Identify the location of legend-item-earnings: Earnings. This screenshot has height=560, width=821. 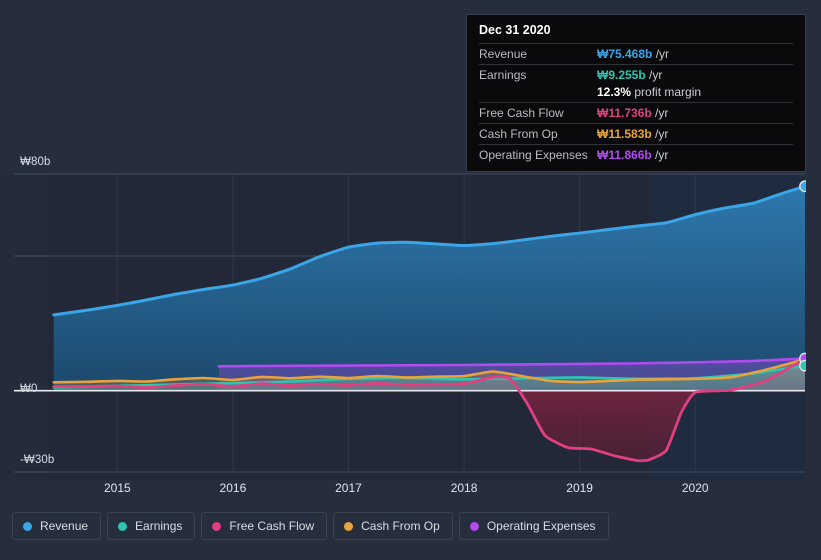
(151, 526).